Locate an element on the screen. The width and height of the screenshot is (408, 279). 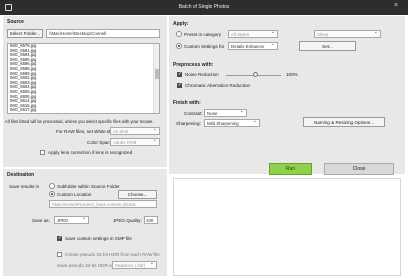
run-button: Run is located at coordinates (290, 169).